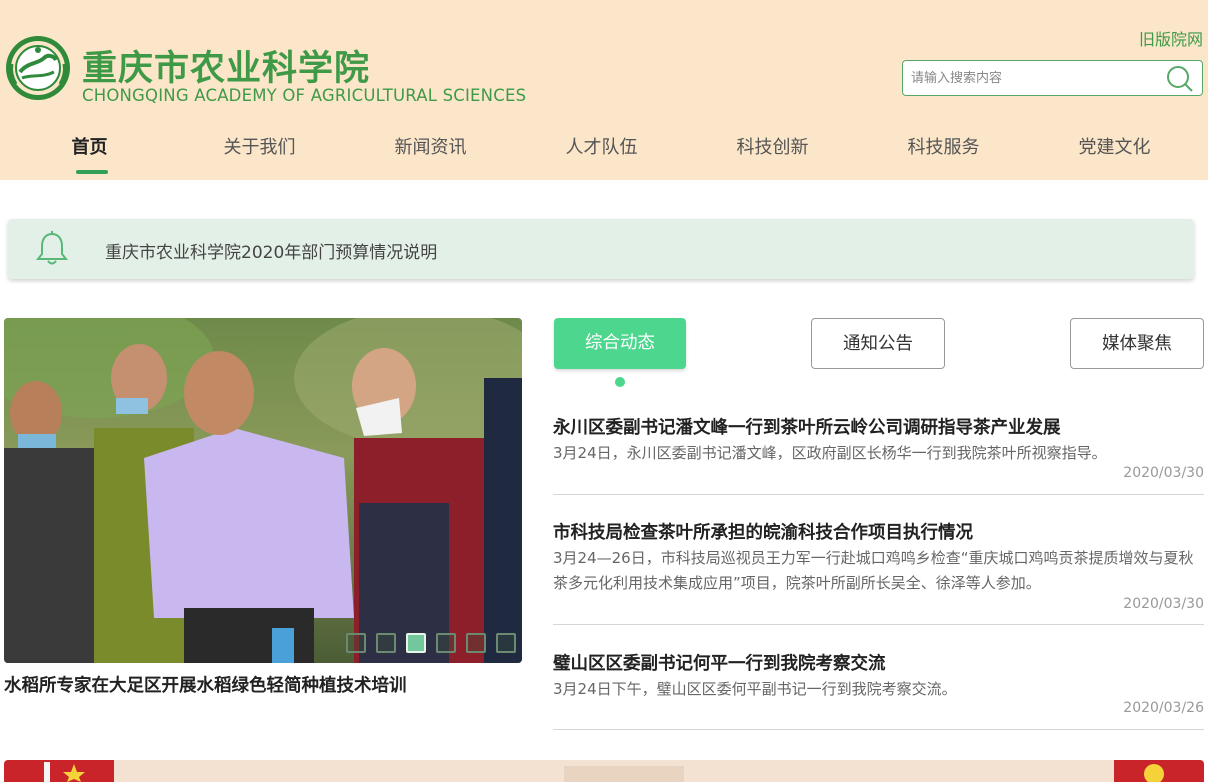 Image resolution: width=1208 pixels, height=782 pixels. I want to click on main-nav: 首页 关于我们 新闻资讯 人才队伍 科技创新 科技服务 党建文化, so click(604, 150).